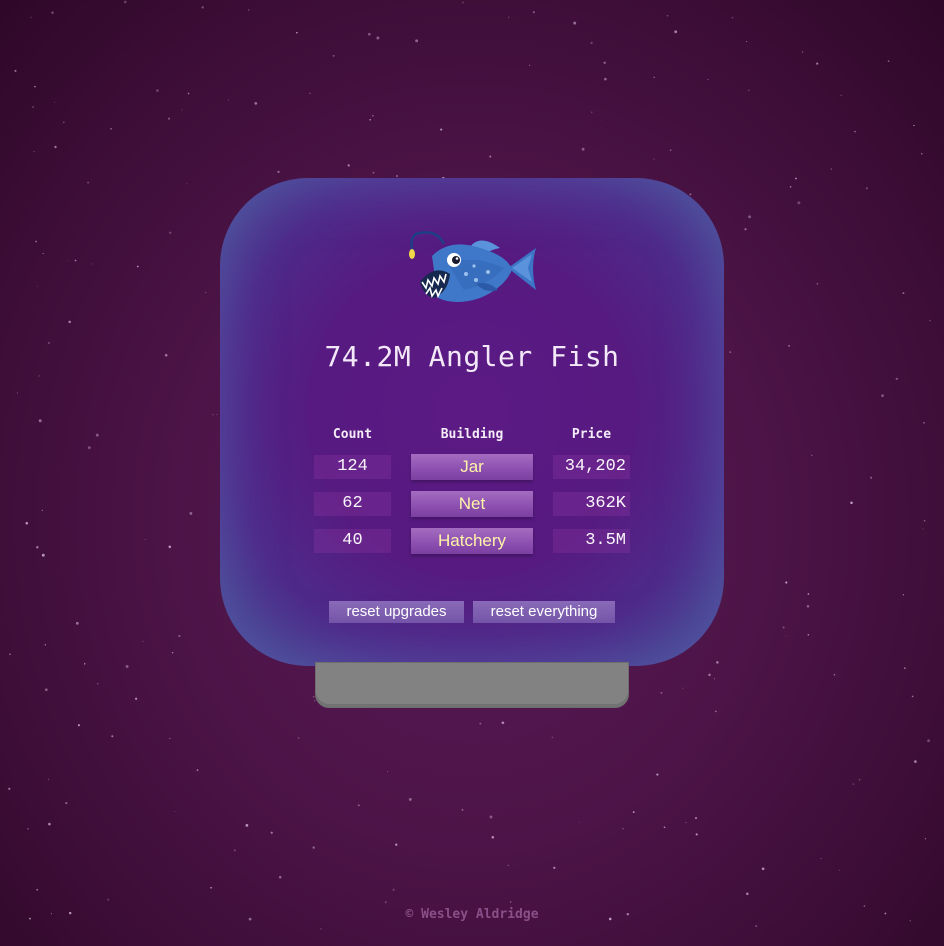 This screenshot has width=944, height=946. Describe the element at coordinates (352, 541) in the screenshot. I see `hatchery-count: 40` at that location.